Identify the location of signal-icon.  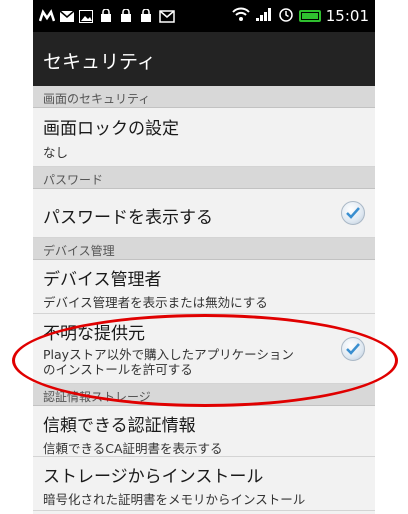
(264, 16).